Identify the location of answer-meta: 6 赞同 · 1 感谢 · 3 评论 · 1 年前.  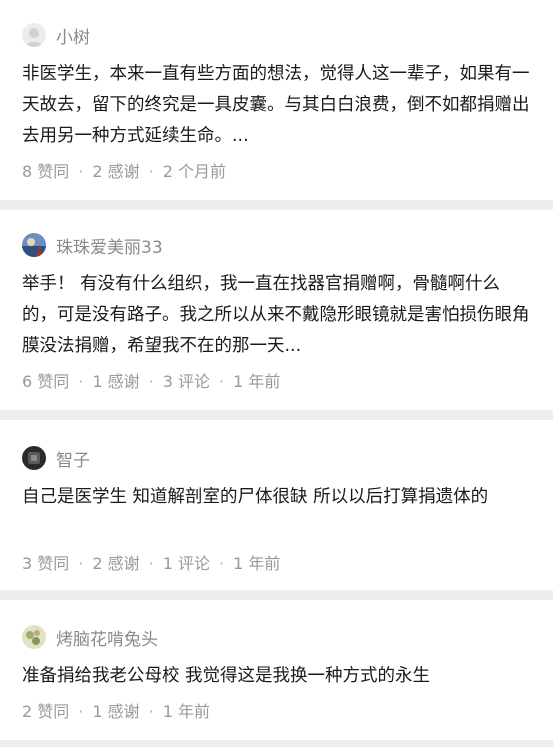
(276, 380).